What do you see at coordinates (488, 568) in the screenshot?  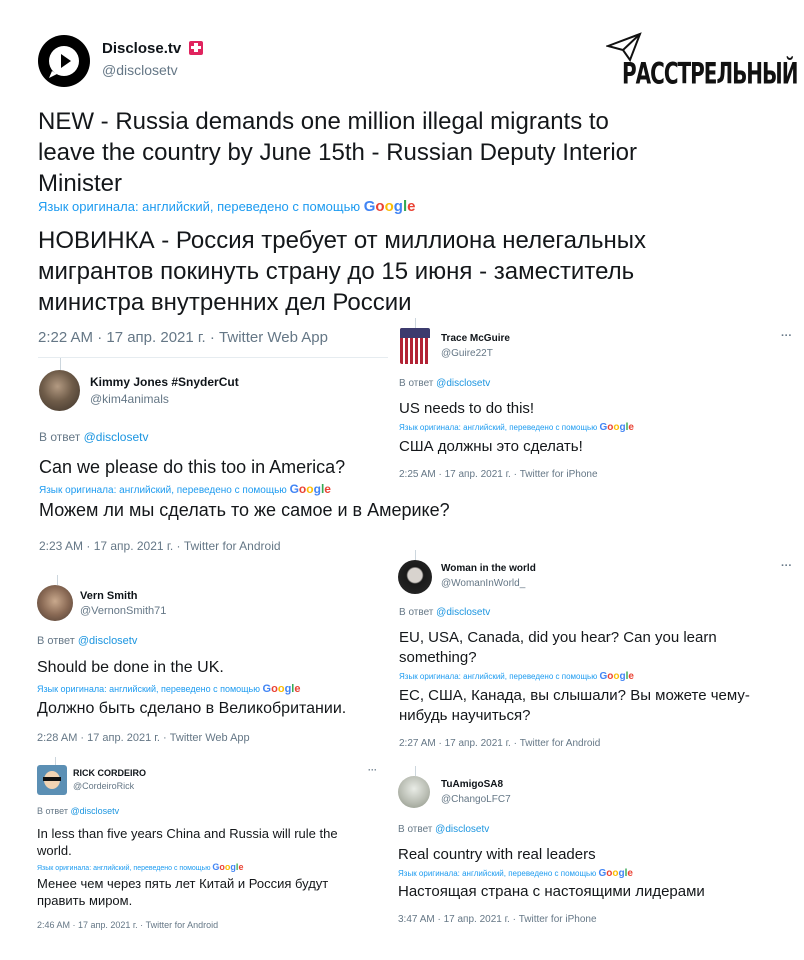 I see `woman-name: Woman in the world` at bounding box center [488, 568].